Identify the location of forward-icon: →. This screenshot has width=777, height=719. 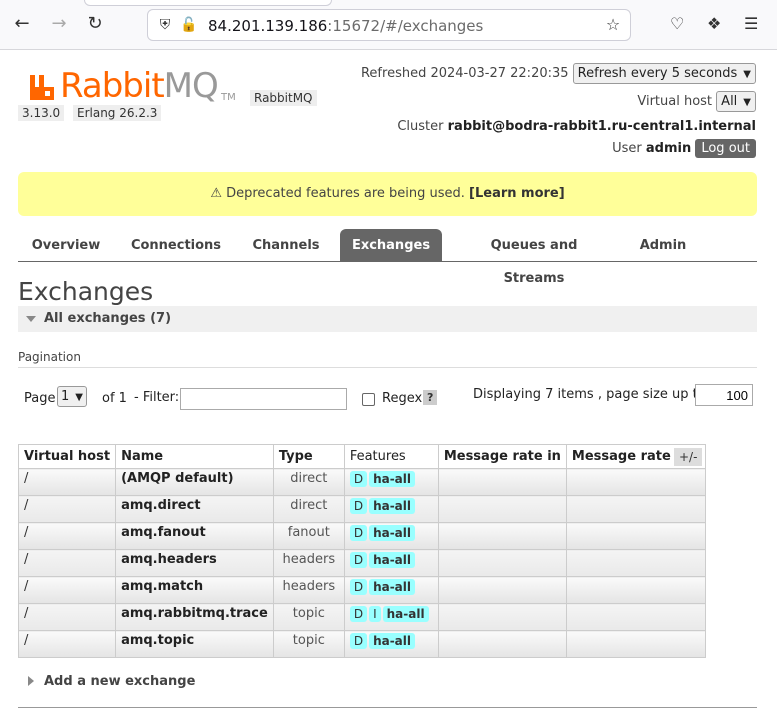
(59, 24).